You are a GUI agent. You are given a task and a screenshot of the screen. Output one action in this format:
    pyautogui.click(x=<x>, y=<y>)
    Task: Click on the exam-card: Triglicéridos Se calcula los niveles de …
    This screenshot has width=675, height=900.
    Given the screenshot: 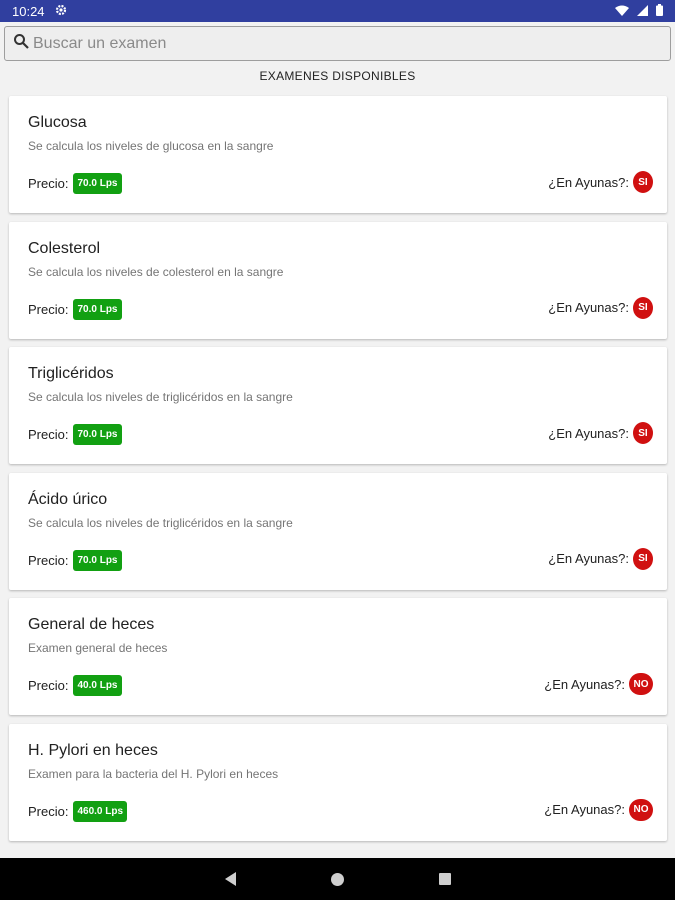 What is the action you would take?
    pyautogui.click(x=338, y=406)
    